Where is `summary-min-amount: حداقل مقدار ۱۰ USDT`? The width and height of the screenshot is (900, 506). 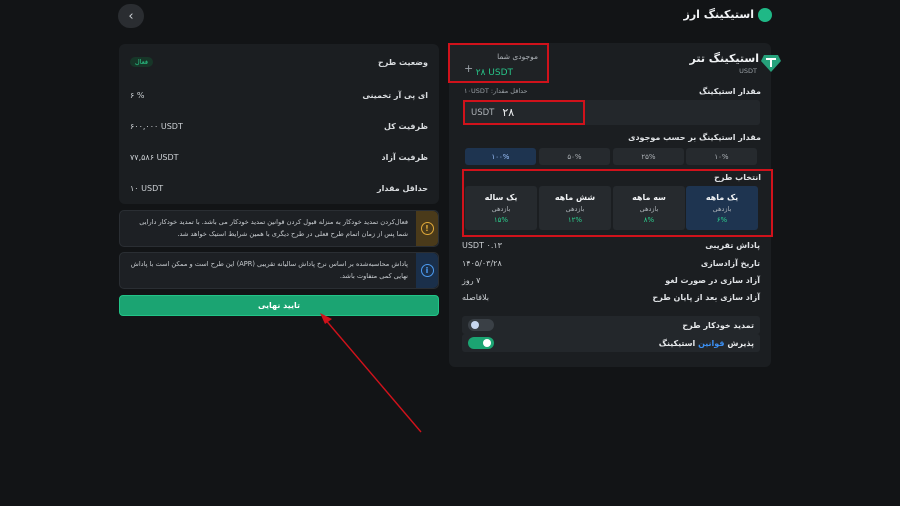
summary-min-amount: حداقل مقدار ۱۰ USDT is located at coordinates (279, 188).